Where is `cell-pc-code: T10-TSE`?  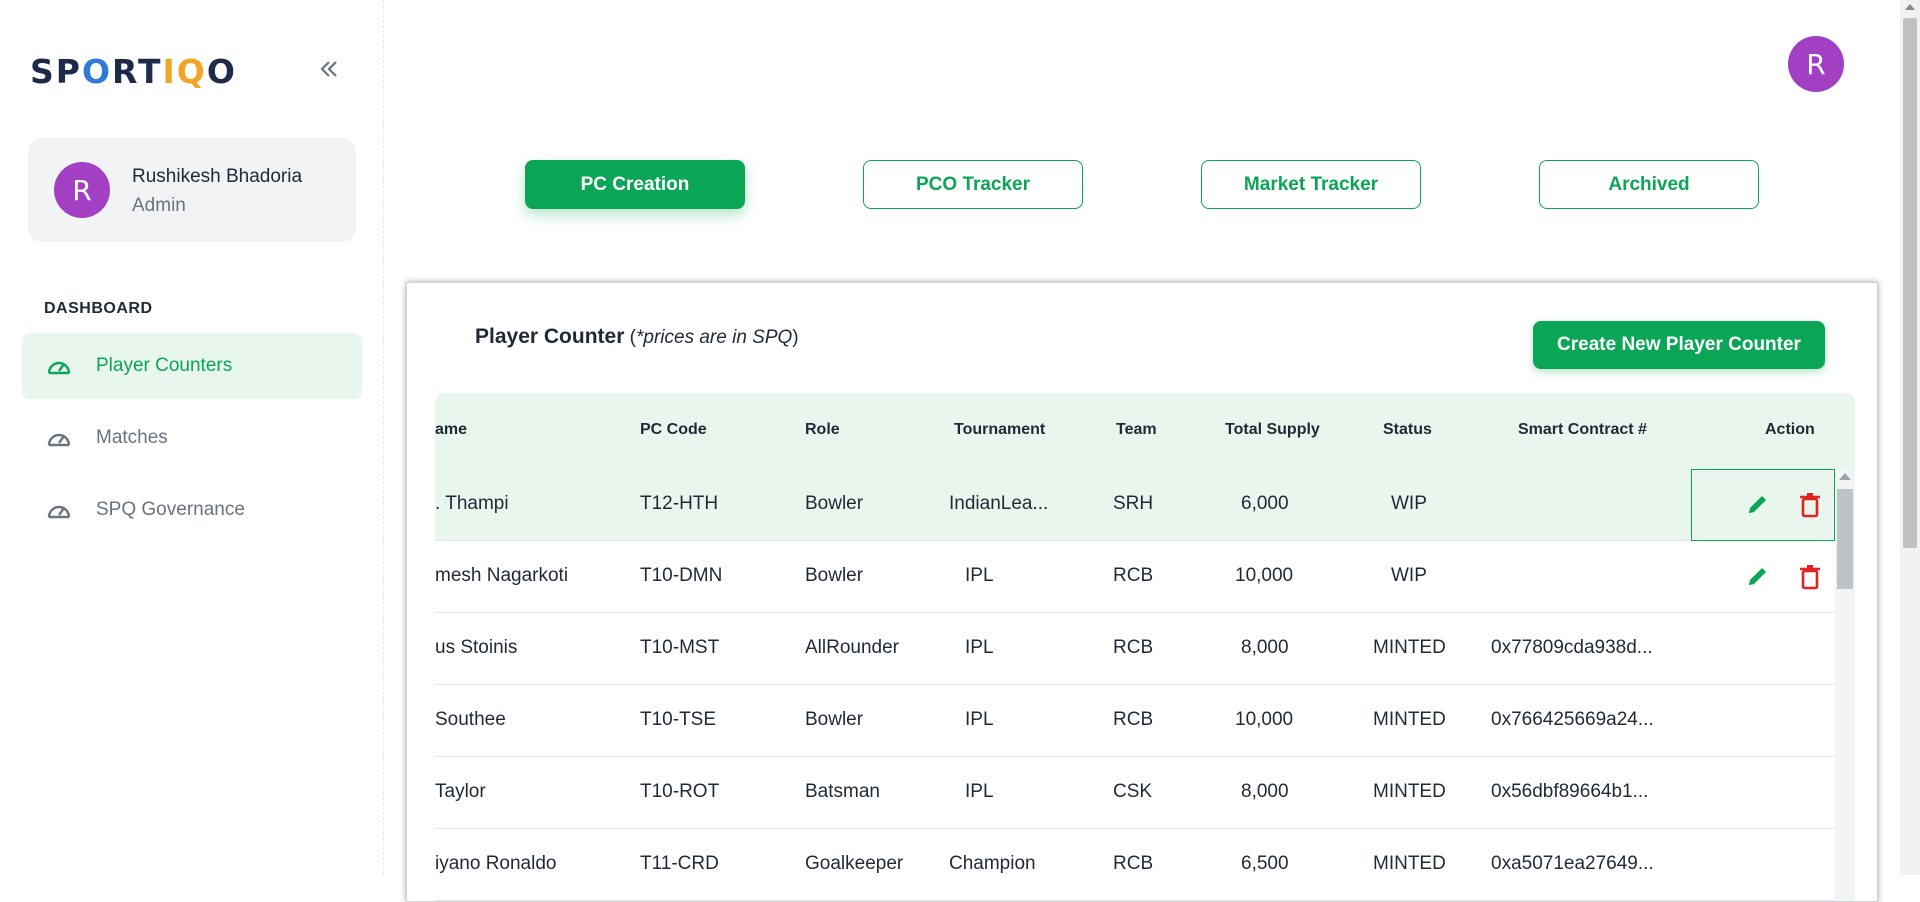
cell-pc-code: T10-TSE is located at coordinates (678, 719).